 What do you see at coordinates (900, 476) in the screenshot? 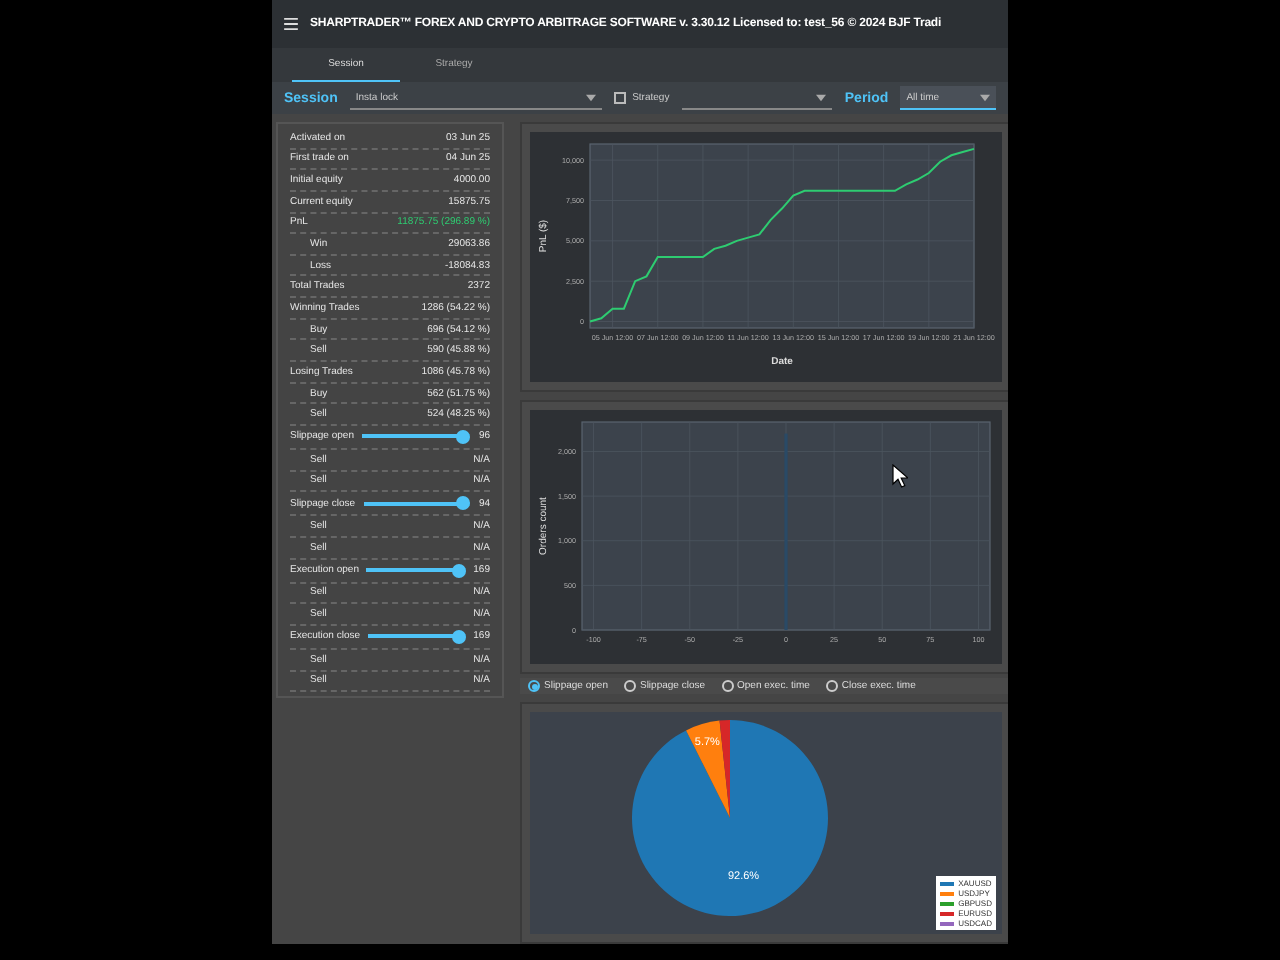
I see `cursor-icon` at bounding box center [900, 476].